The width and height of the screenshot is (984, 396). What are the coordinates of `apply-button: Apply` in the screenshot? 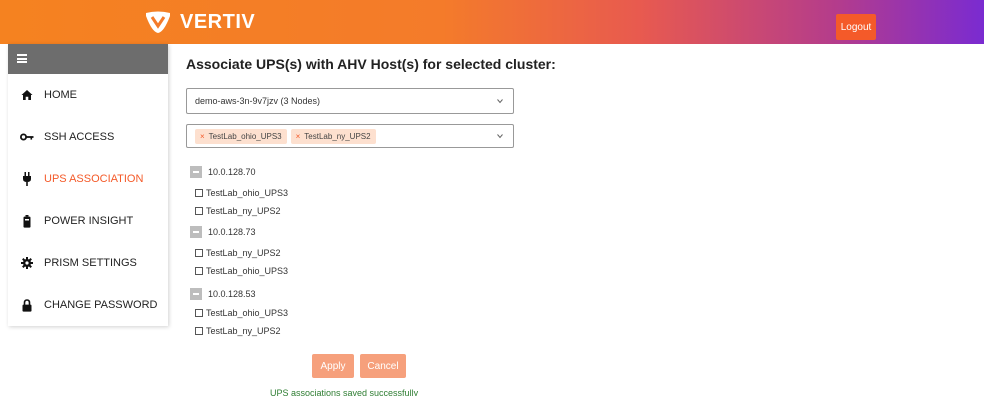 It's located at (333, 366).